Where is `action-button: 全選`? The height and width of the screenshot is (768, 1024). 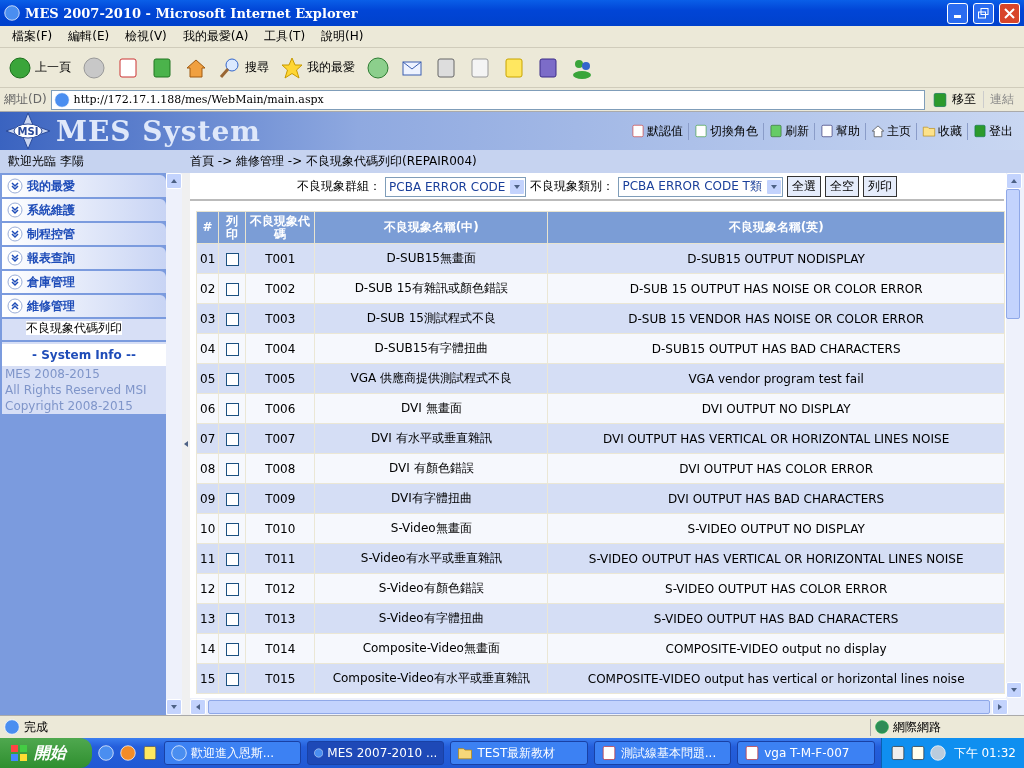
action-button: 全選 is located at coordinates (803, 186).